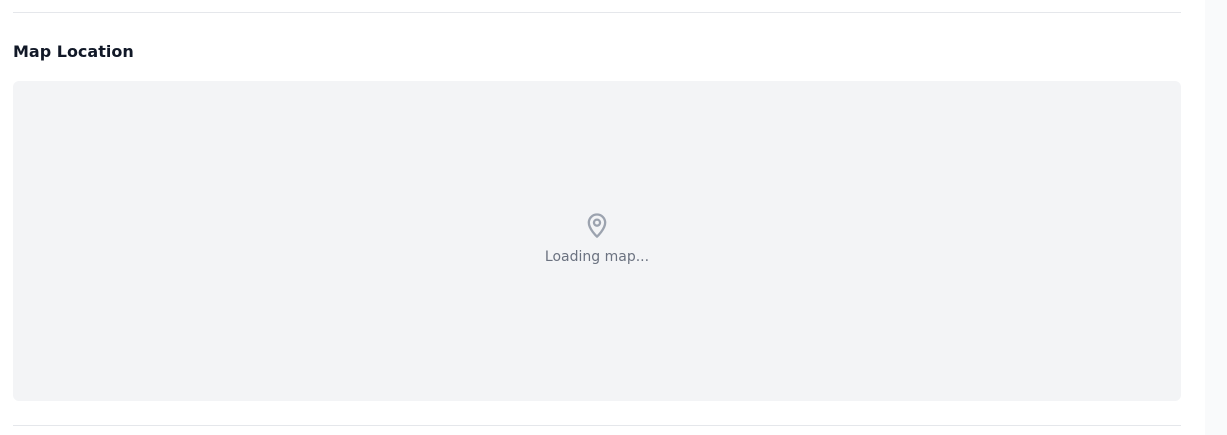  I want to click on section-divider-bottom, so click(597, 425).